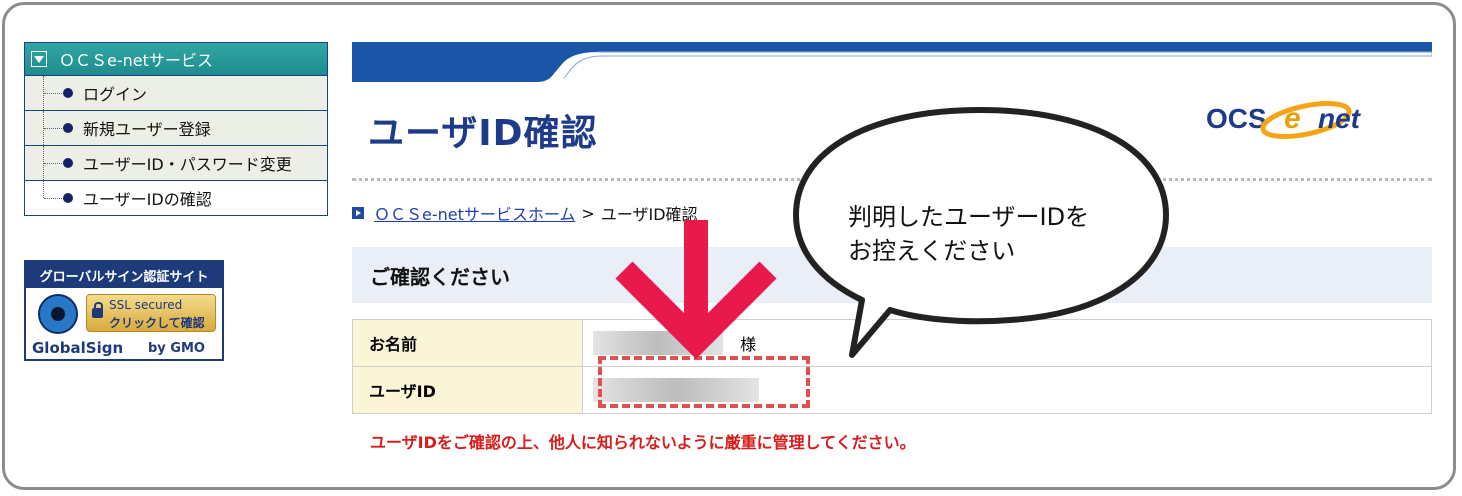 The height and width of the screenshot is (496, 1462). Describe the element at coordinates (147, 199) in the screenshot. I see `sidebar-item-label: ユーザーIDの確認` at that location.